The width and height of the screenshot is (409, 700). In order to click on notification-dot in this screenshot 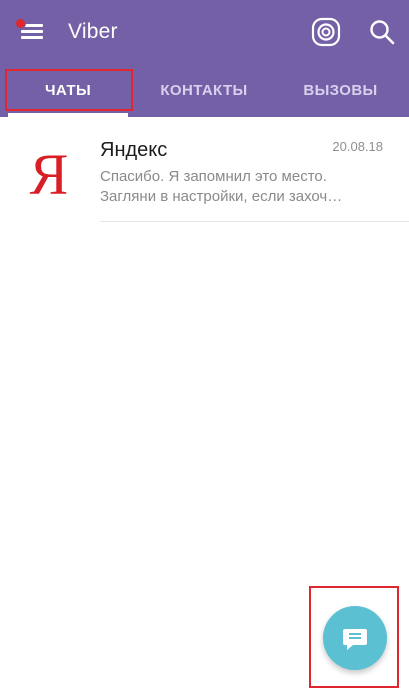, I will do `click(20, 23)`.